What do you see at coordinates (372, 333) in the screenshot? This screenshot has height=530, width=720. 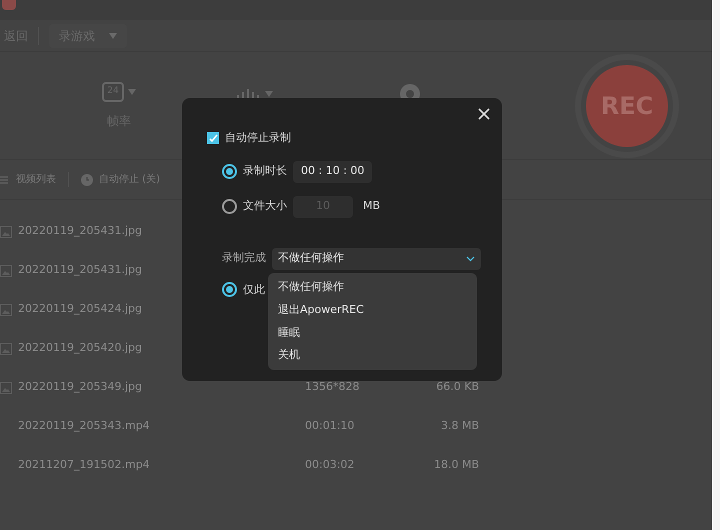 I see `menu-item: 睡眠` at bounding box center [372, 333].